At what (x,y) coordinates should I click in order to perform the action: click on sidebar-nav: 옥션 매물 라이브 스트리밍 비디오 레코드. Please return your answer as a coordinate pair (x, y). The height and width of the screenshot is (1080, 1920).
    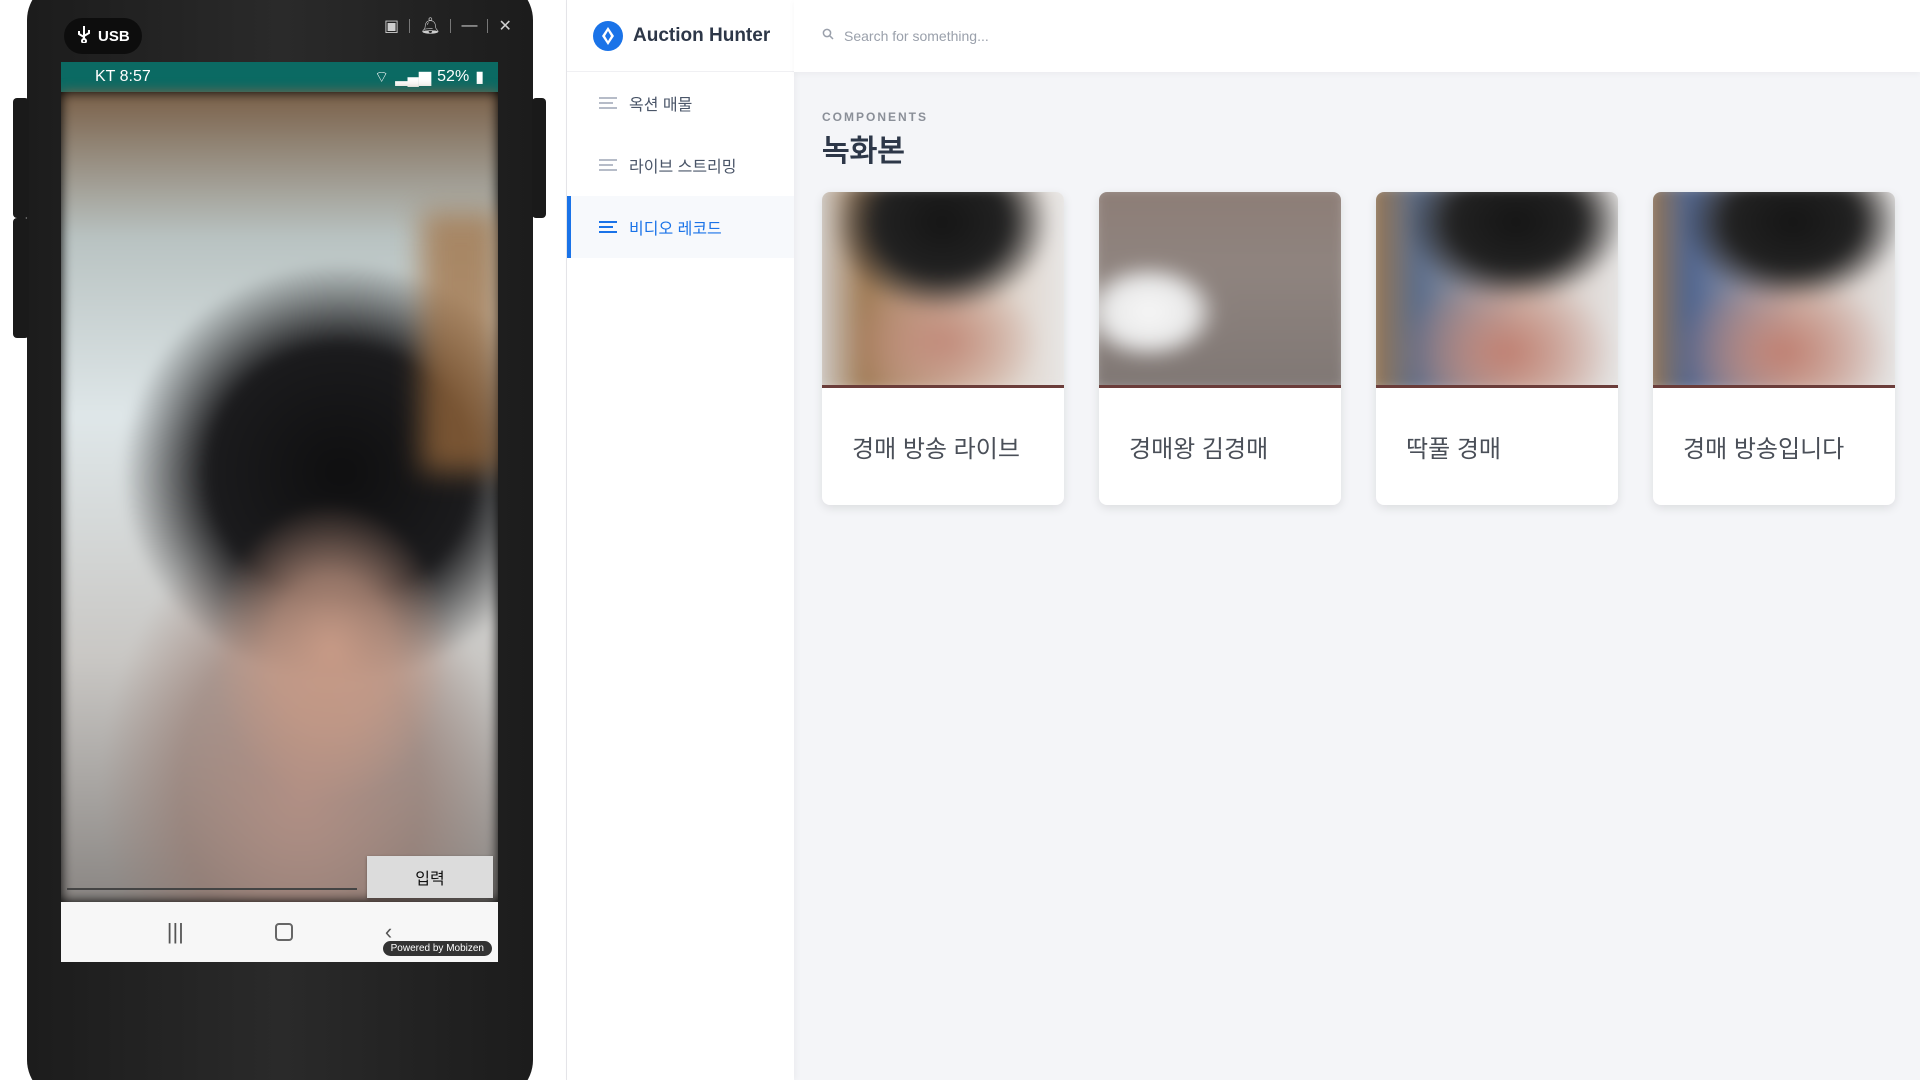
    Looking at the image, I should click on (680, 165).